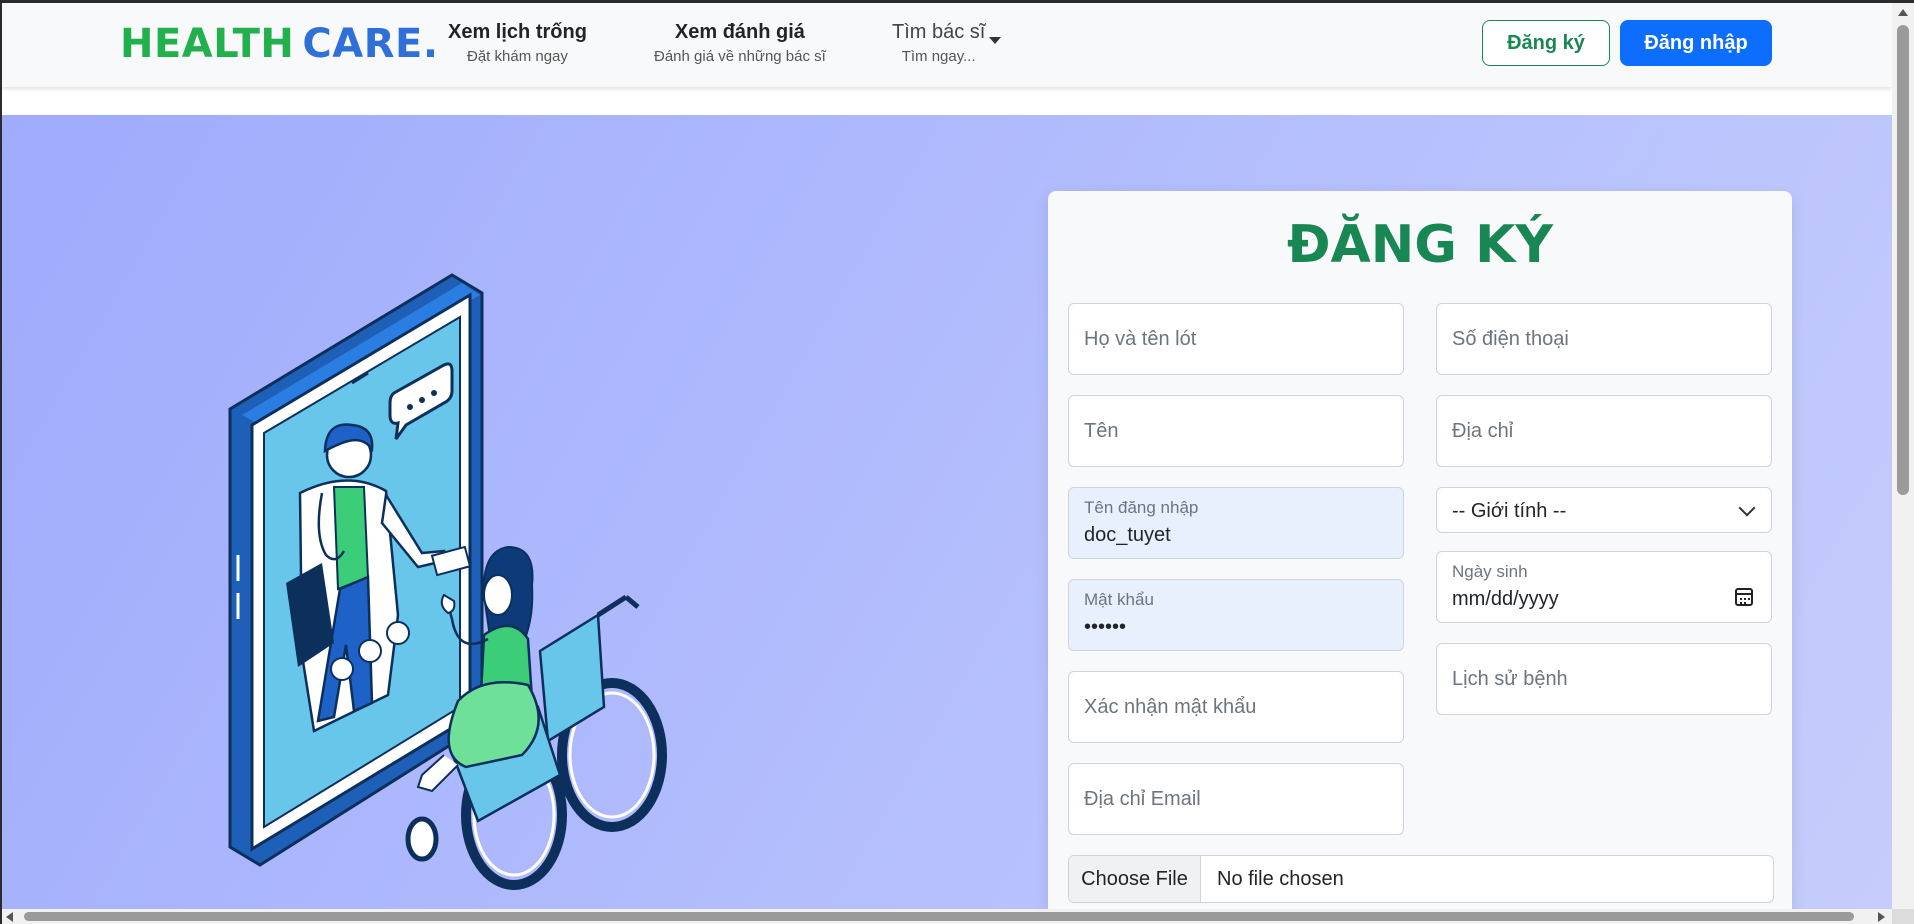 This screenshot has width=1914, height=924. What do you see at coordinates (1119, 599) in the screenshot?
I see `field-label: Mật khẩu` at bounding box center [1119, 599].